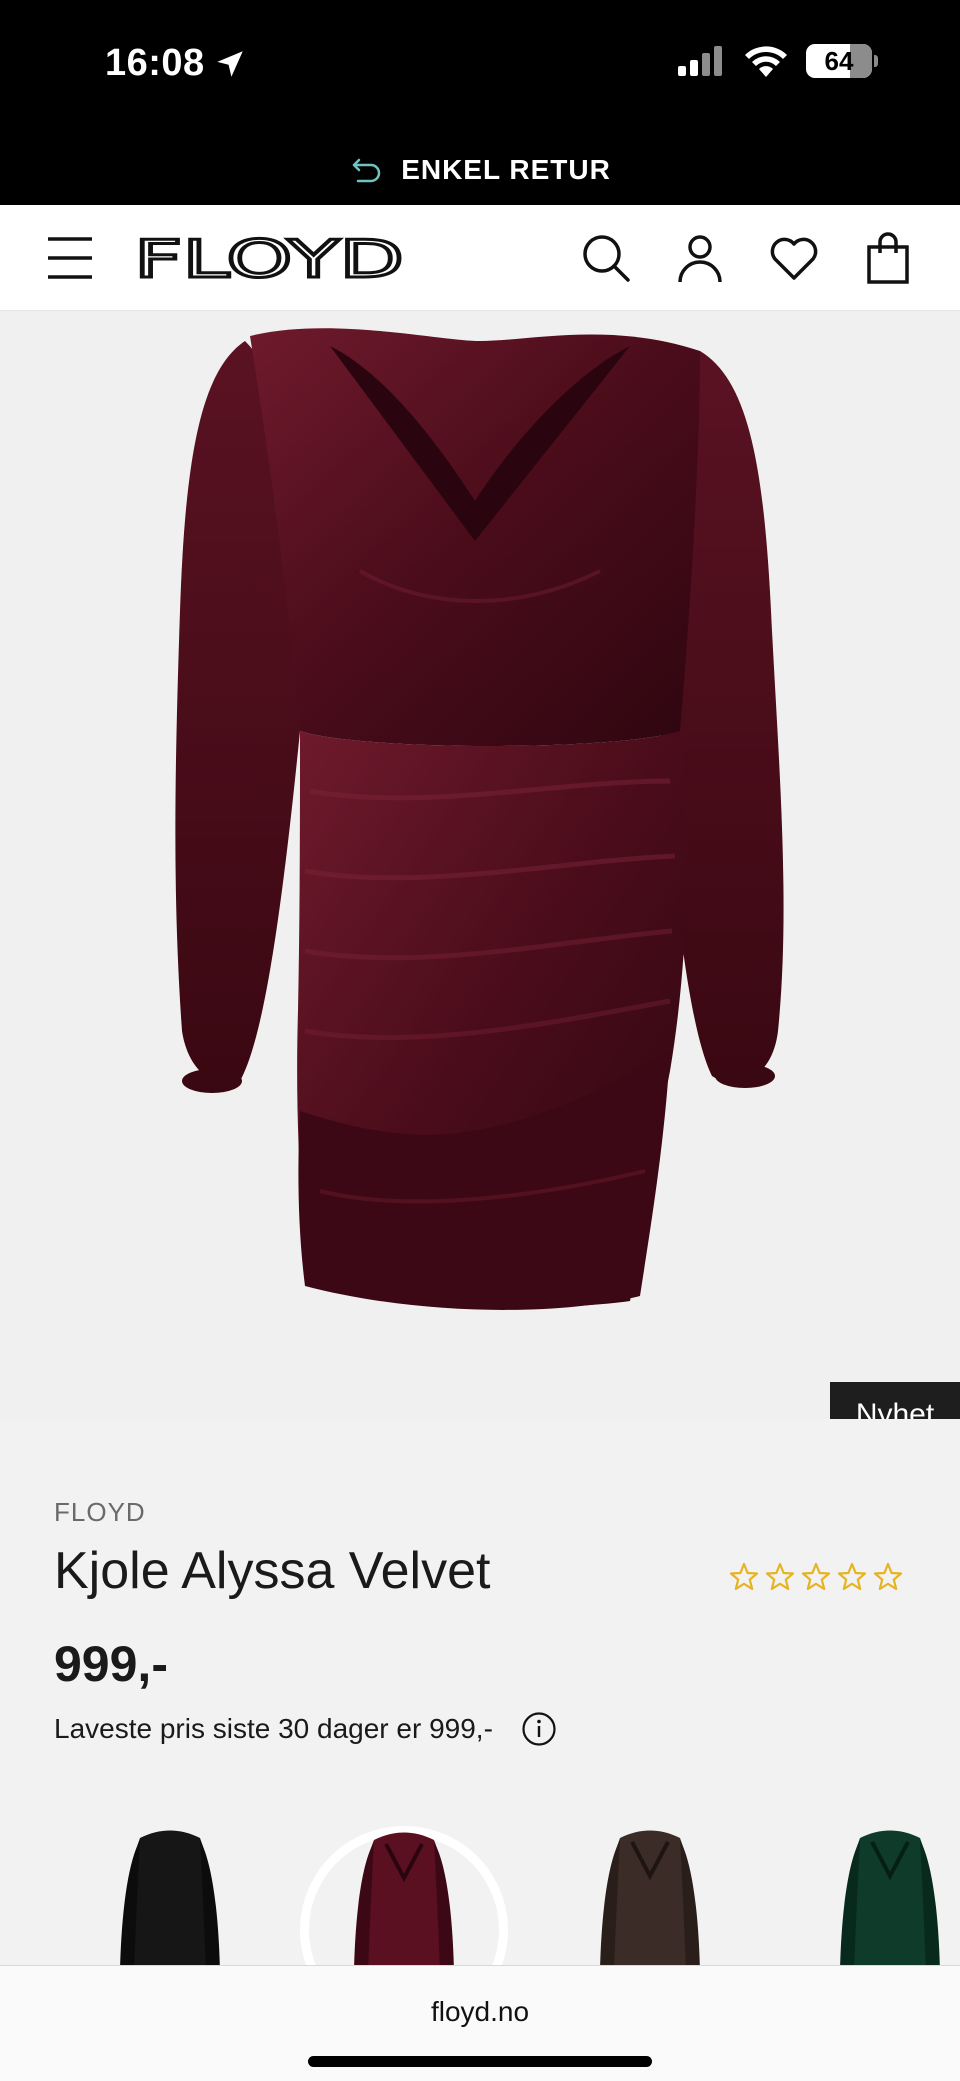  I want to click on battery-level: 64, so click(839, 60).